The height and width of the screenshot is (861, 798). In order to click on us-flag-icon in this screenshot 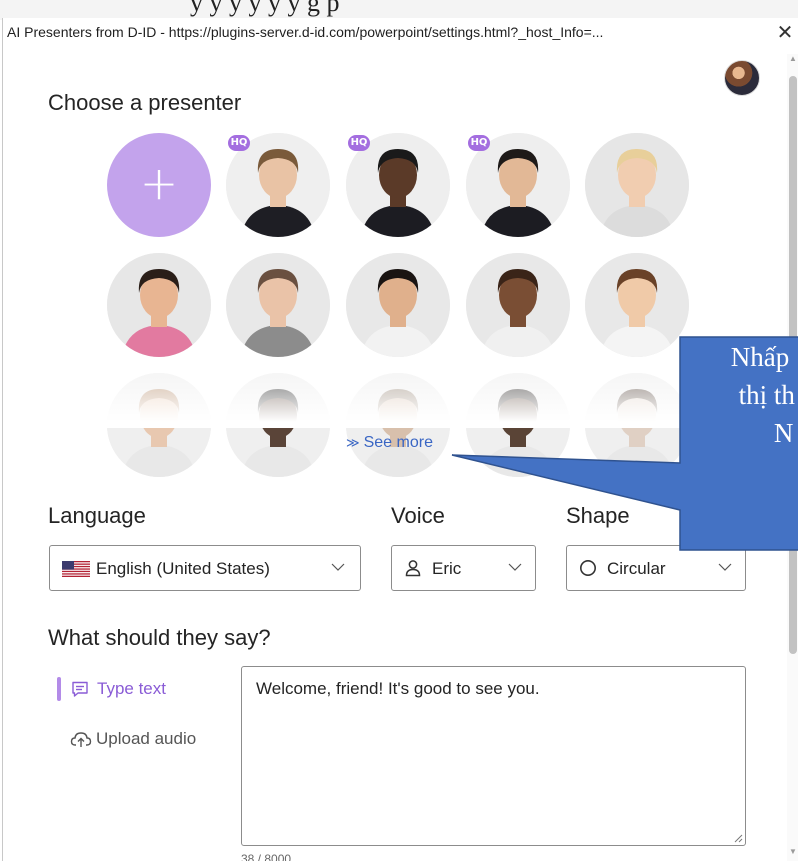, I will do `click(76, 569)`.